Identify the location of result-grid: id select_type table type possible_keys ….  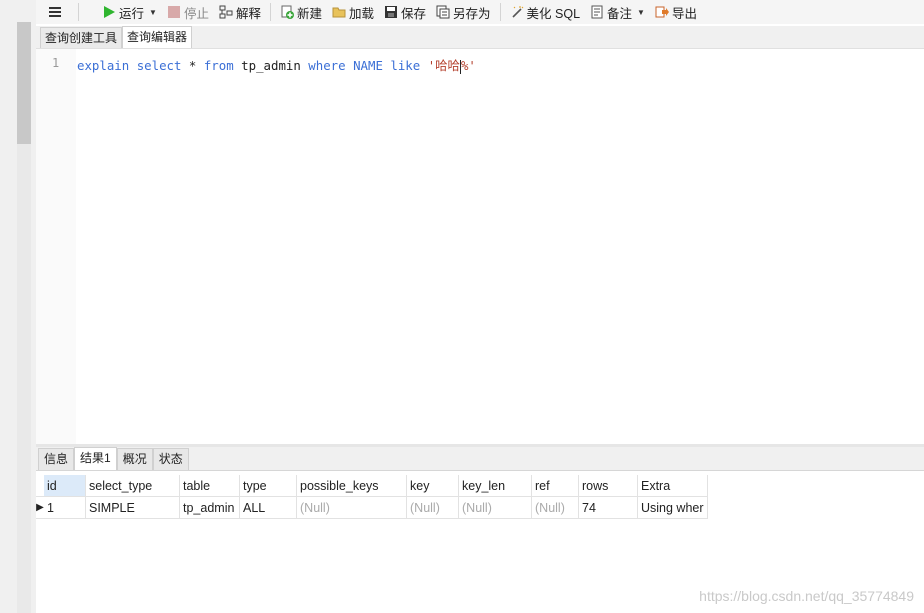
(372, 497).